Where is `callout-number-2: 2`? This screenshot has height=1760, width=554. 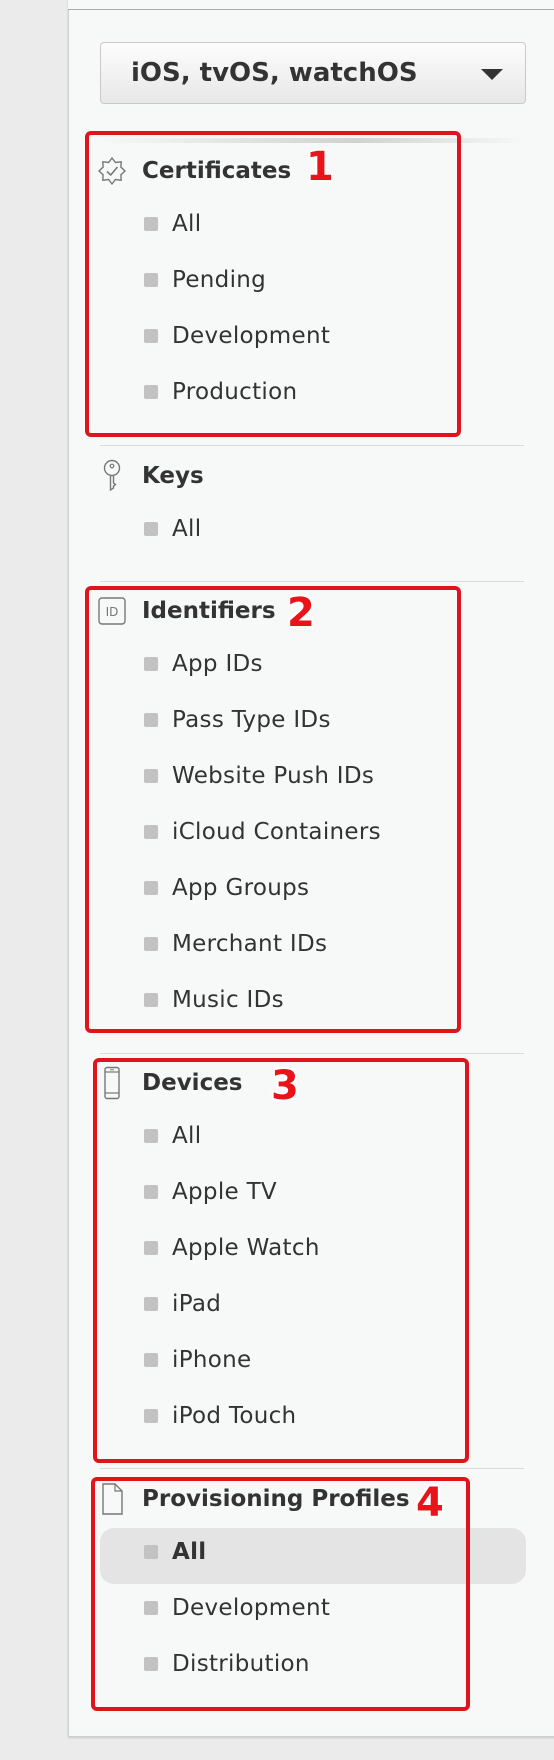
callout-number-2: 2 is located at coordinates (301, 613).